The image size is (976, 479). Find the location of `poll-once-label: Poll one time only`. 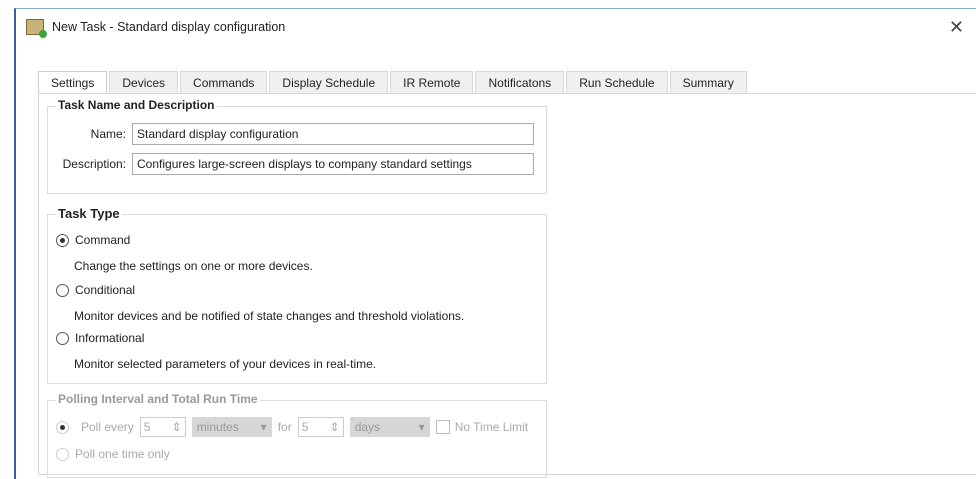

poll-once-label: Poll one time only is located at coordinates (122, 454).